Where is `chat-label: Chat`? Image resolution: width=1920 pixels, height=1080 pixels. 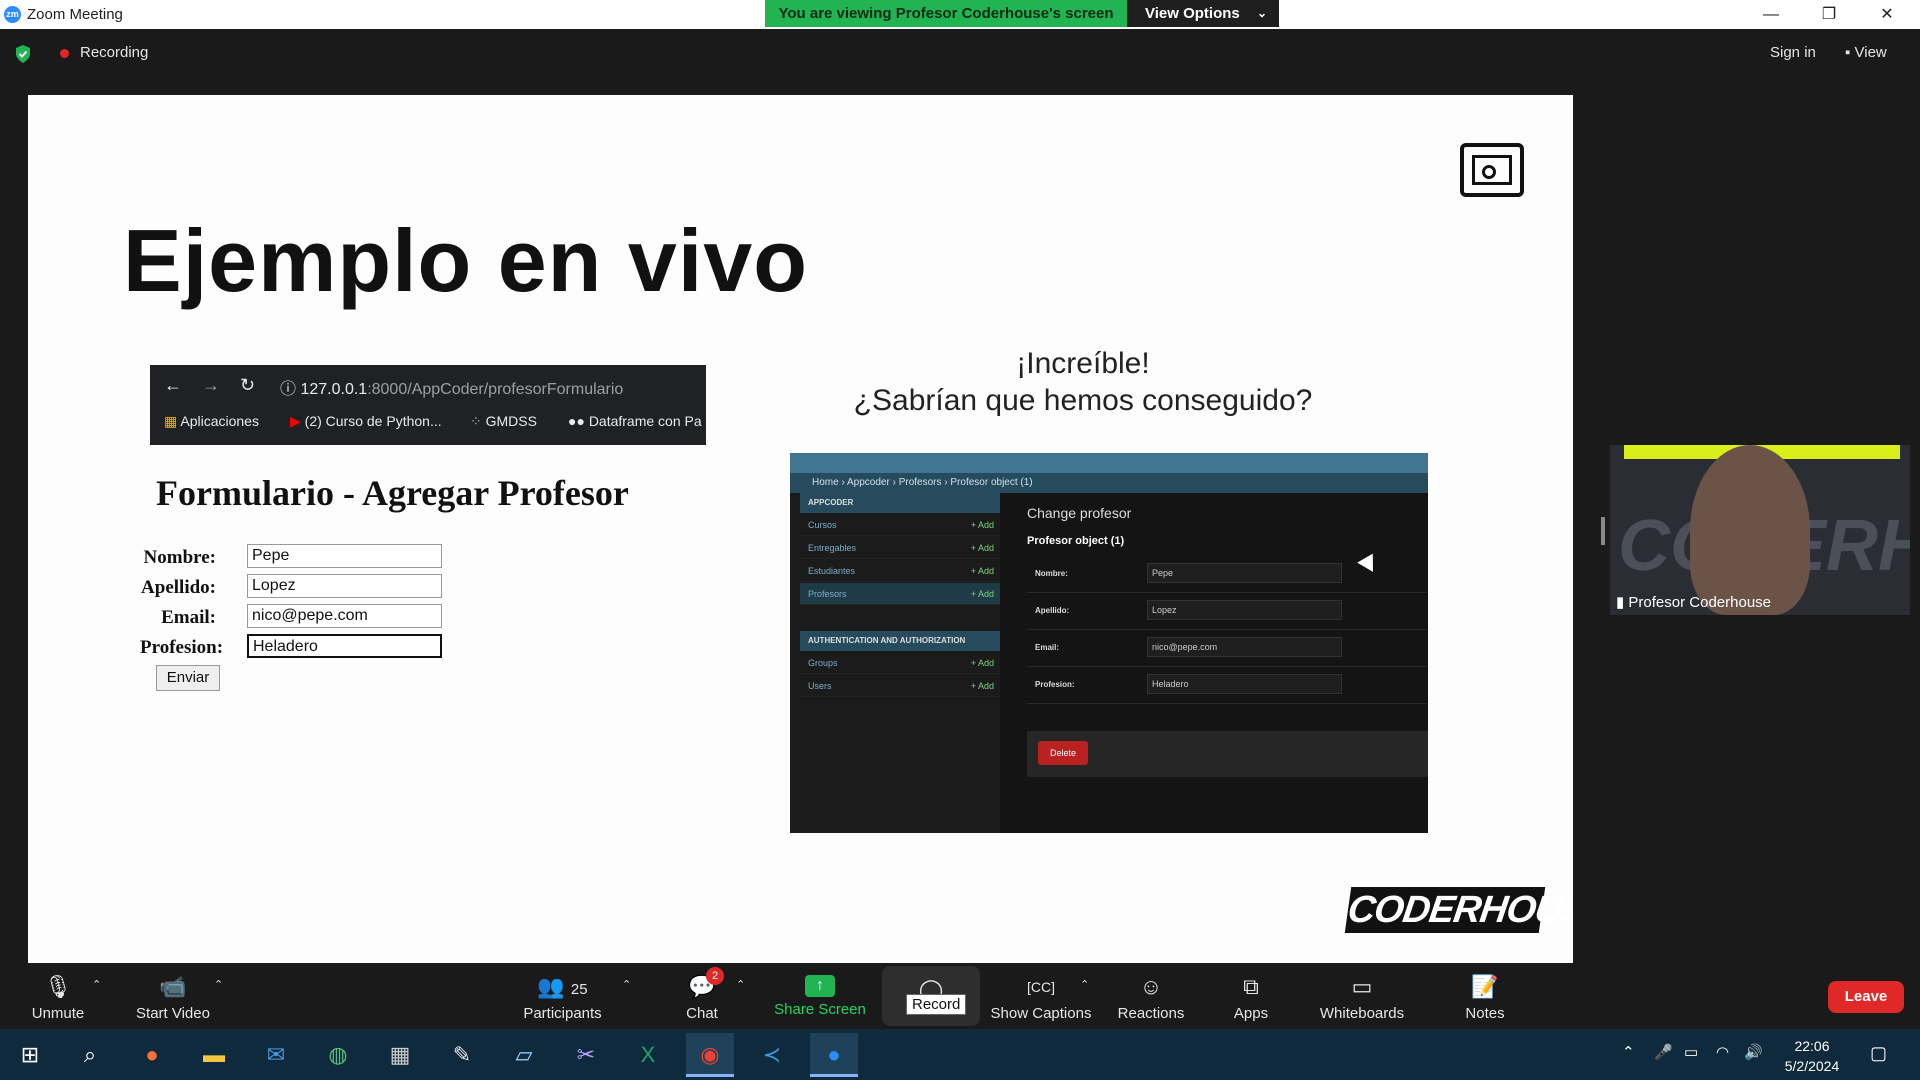
chat-label: Chat is located at coordinates (702, 1013).